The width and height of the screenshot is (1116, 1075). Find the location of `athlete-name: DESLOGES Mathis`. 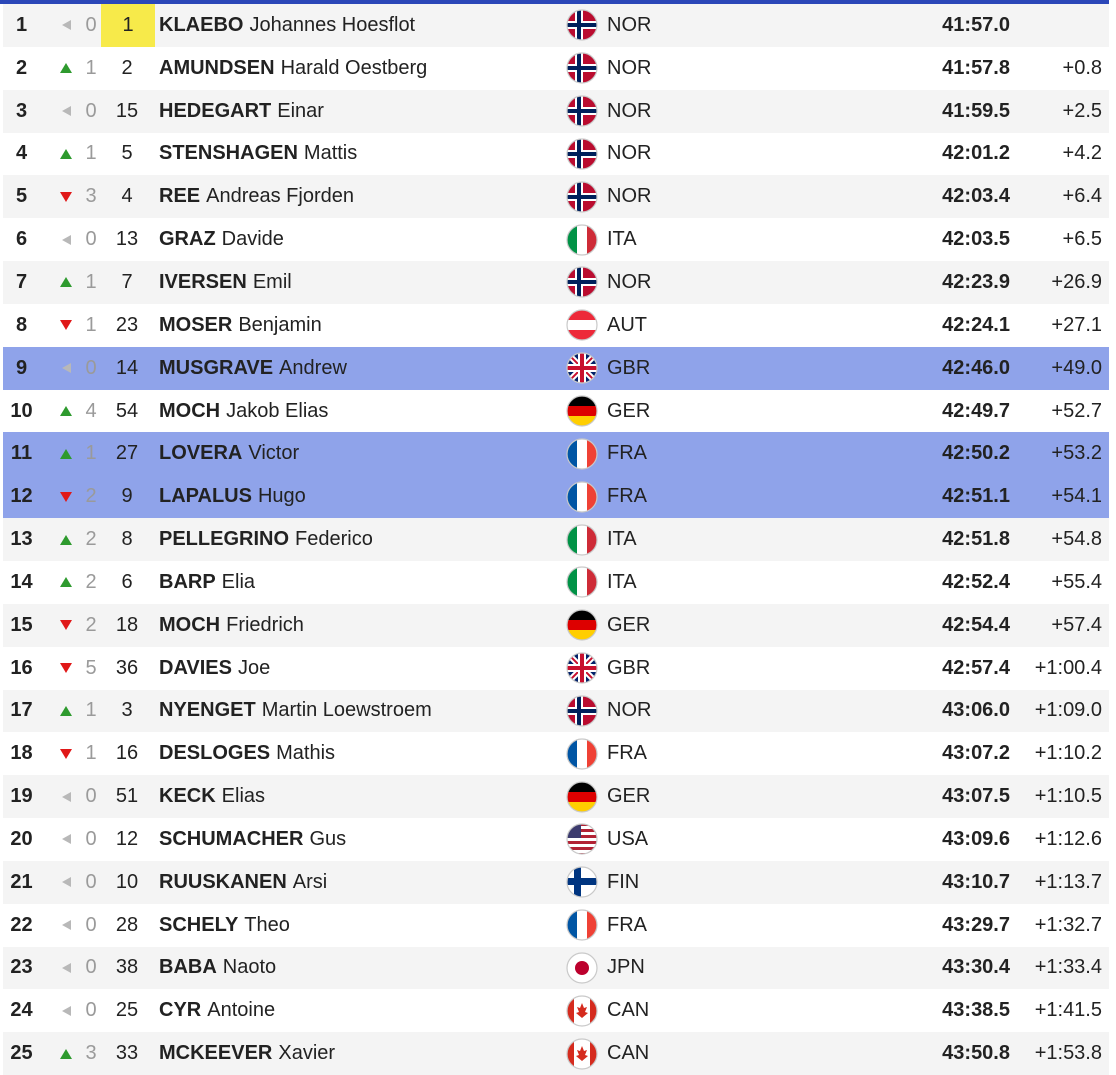

athlete-name: DESLOGES Mathis is located at coordinates (359, 753).